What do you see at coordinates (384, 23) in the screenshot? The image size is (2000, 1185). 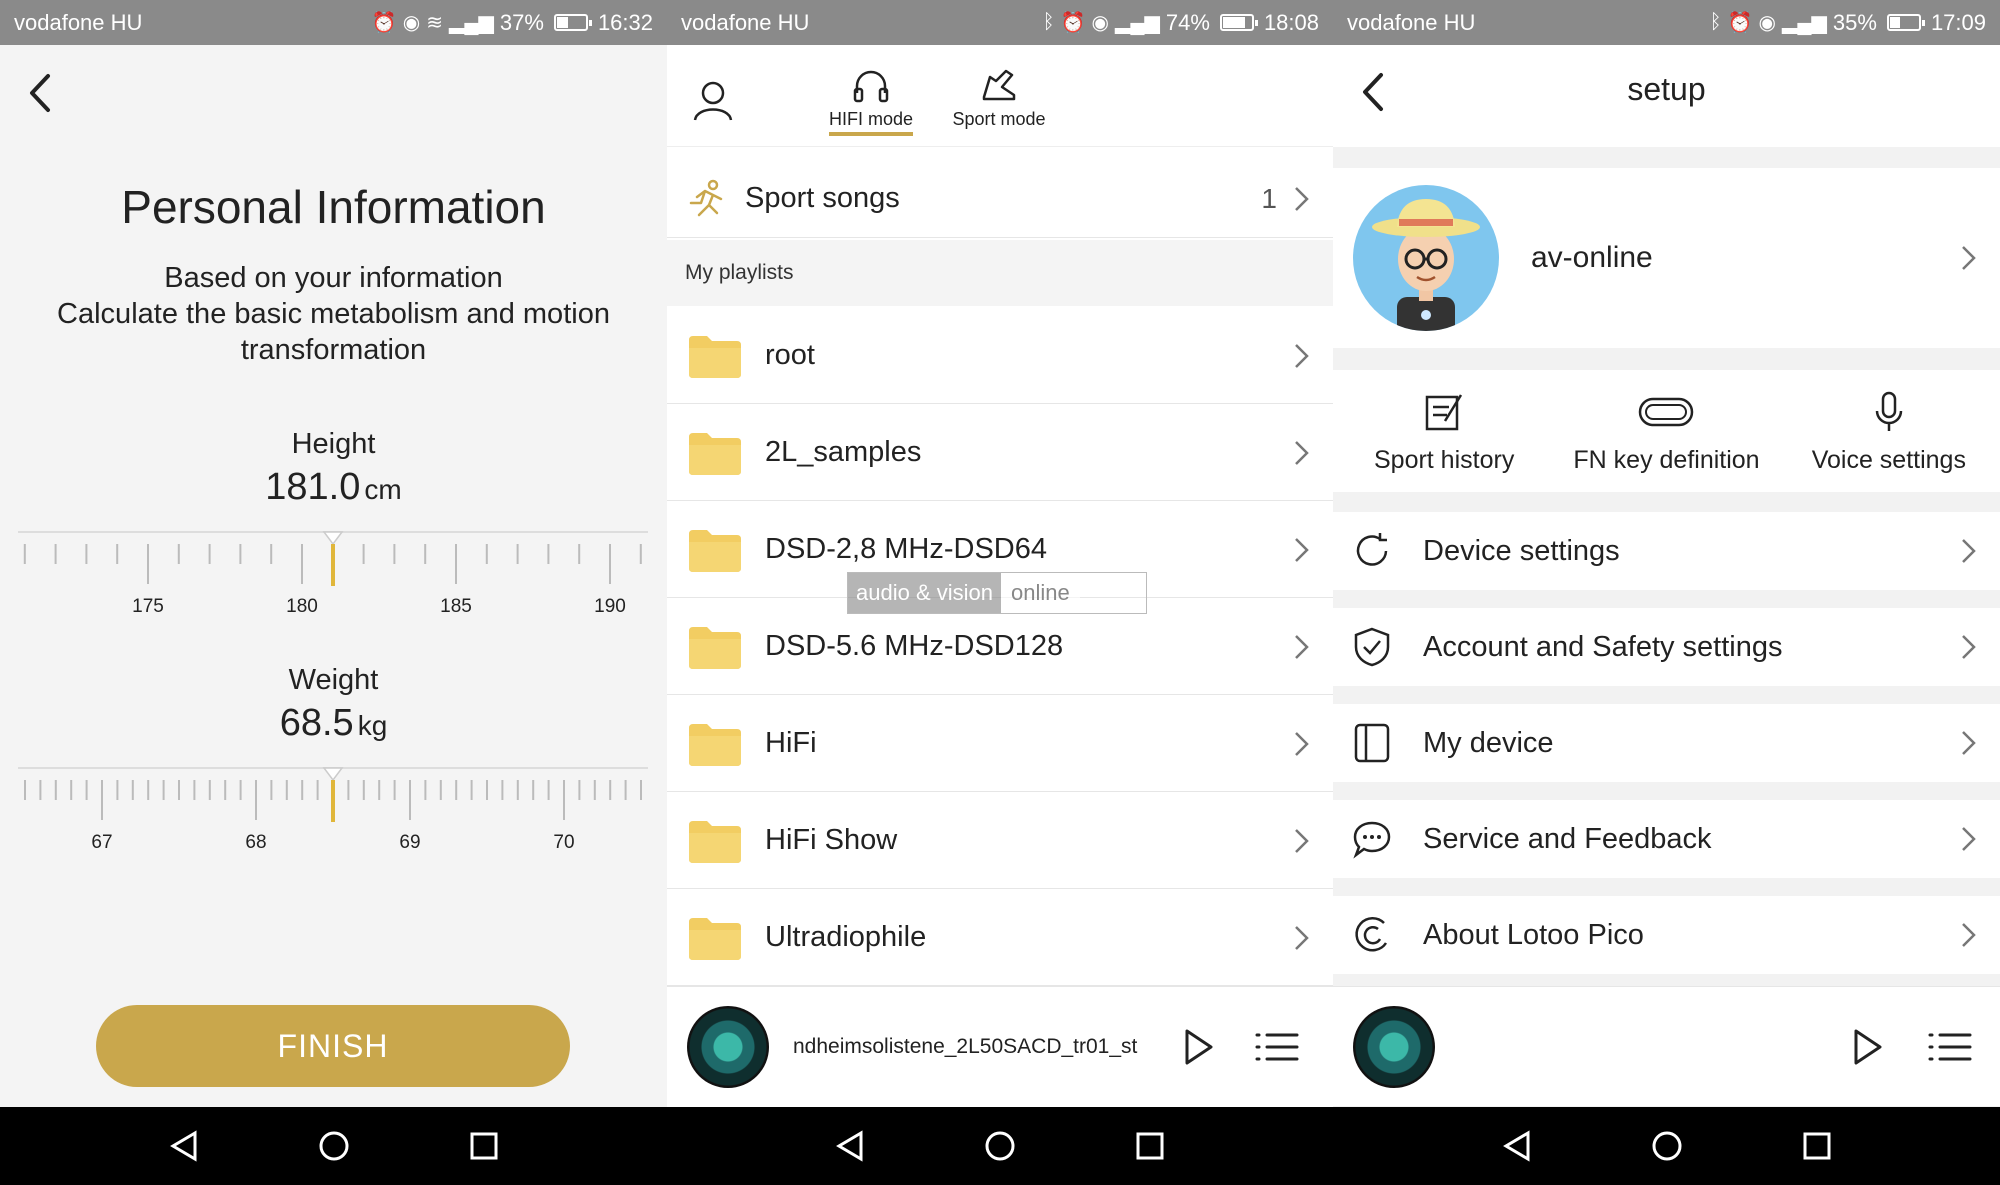 I see `alarm-icon: ⏰` at bounding box center [384, 23].